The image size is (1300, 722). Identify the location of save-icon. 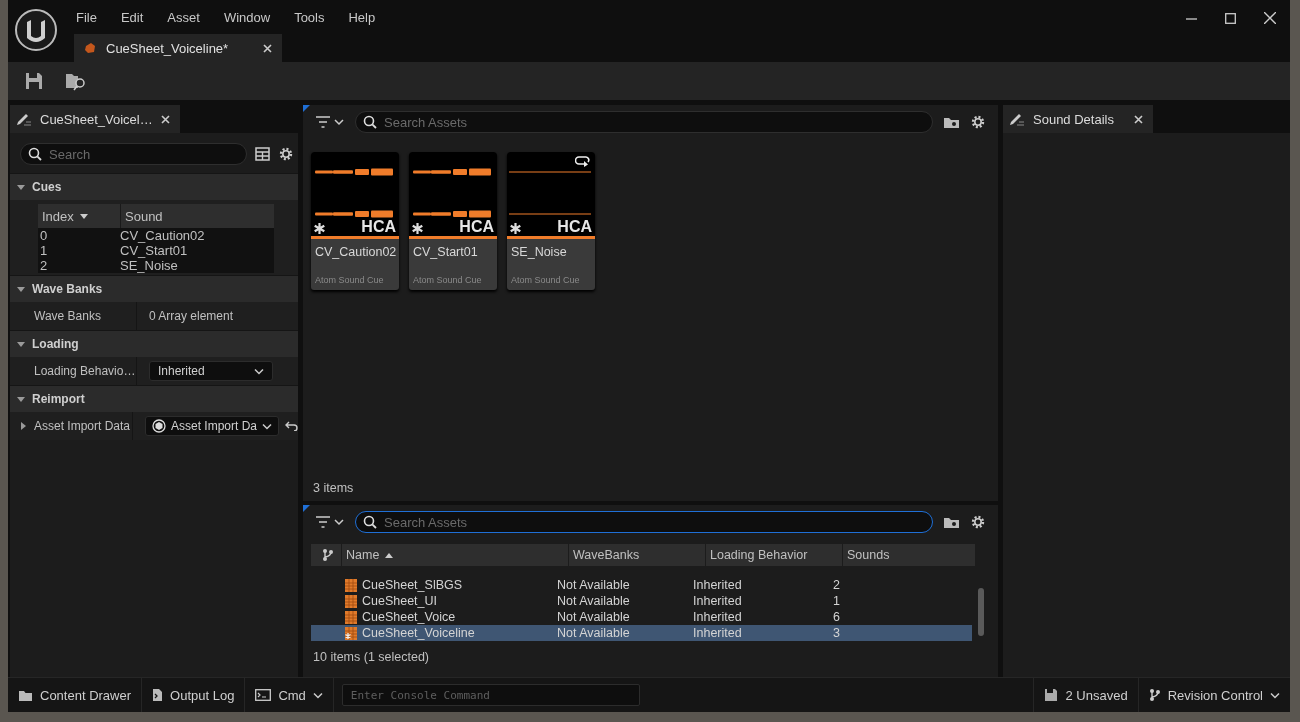
(34, 81).